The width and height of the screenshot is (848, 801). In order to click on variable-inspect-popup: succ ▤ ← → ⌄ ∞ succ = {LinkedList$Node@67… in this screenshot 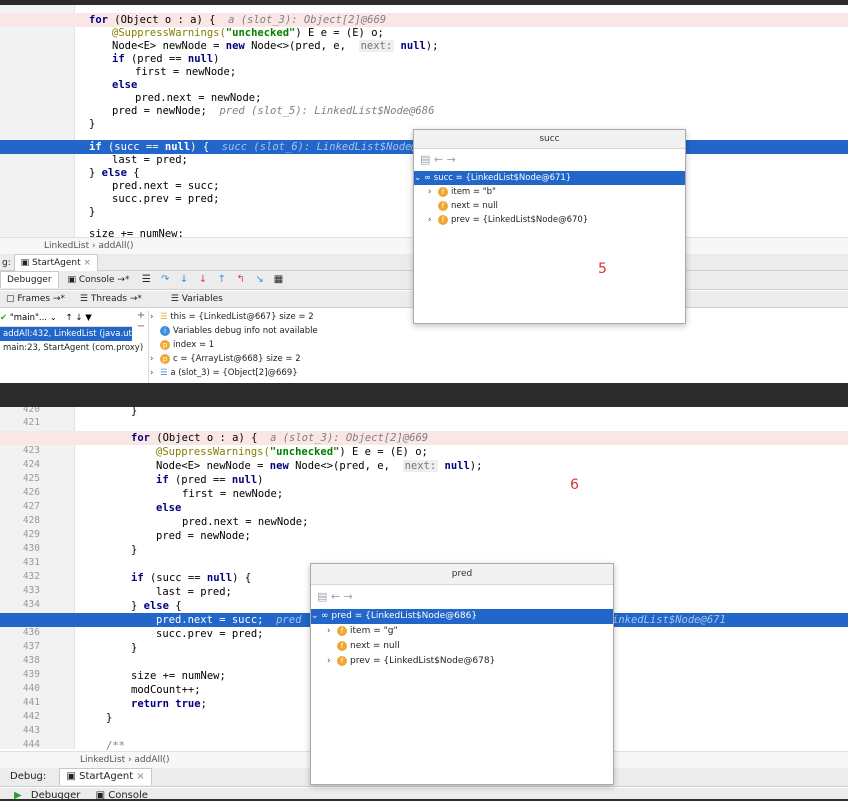, I will do `click(549, 226)`.